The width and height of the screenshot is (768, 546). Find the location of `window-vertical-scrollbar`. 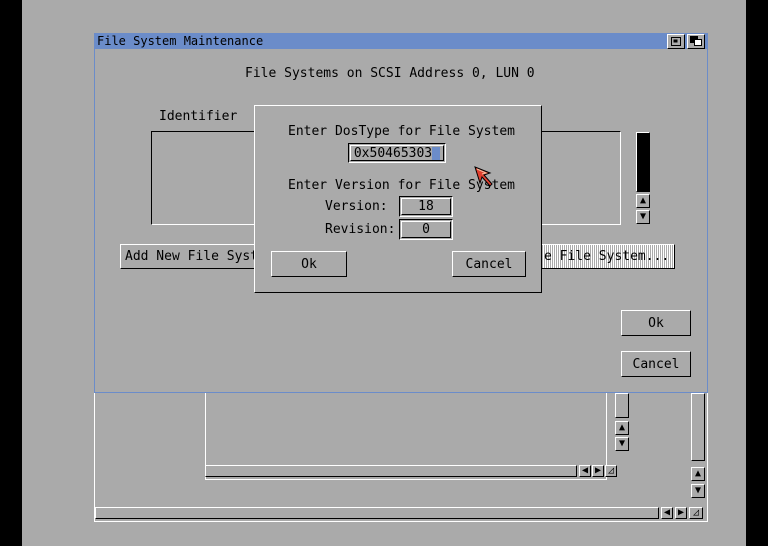

window-vertical-scrollbar is located at coordinates (698, 427).